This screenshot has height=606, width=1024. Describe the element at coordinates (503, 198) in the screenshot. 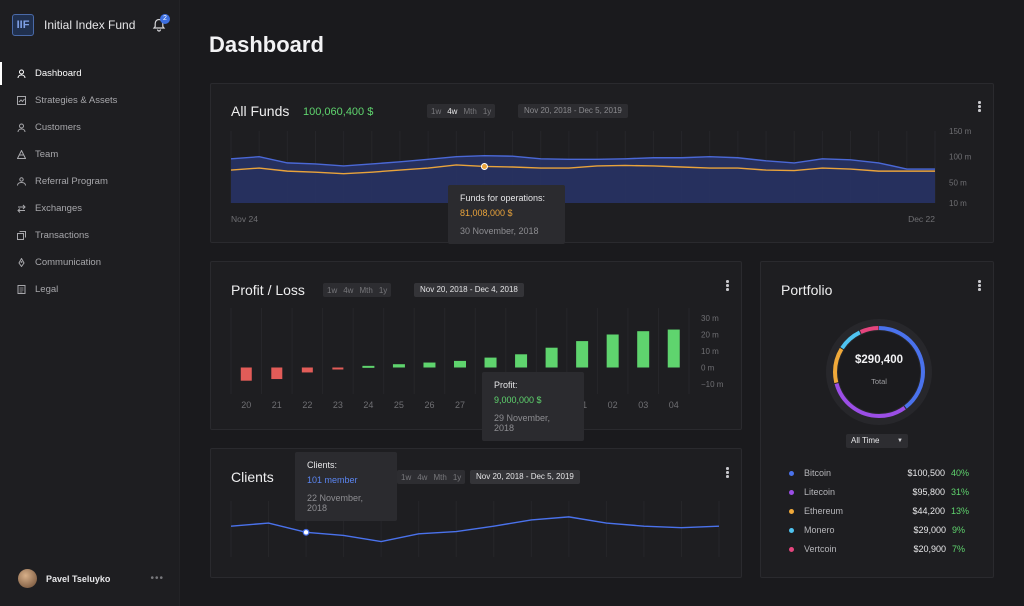

I see `tooltip-label: Funds for operations:` at that location.